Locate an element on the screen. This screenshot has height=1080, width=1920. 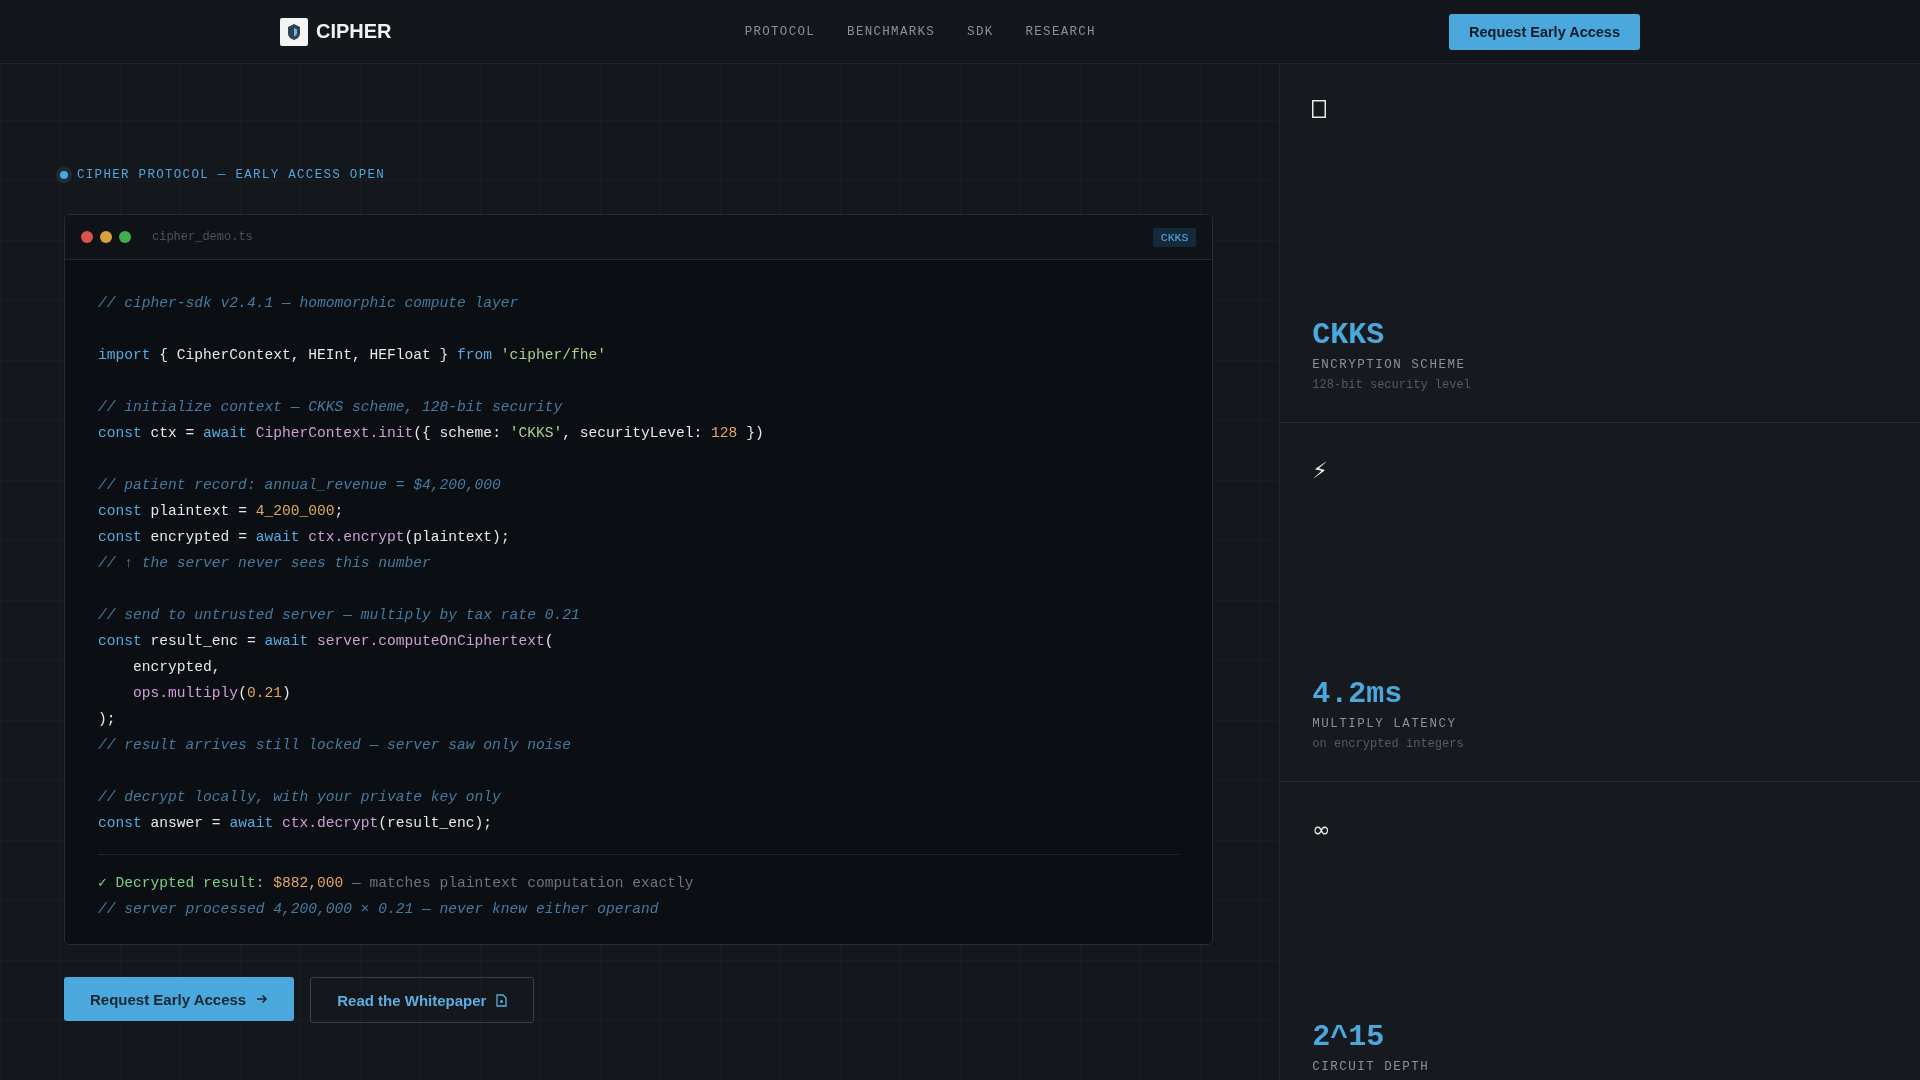
code-line: const ctx = await CipherContext.init({ scheme: 'CKKS', securityLevel: 128 }) is located at coordinates (431, 433).